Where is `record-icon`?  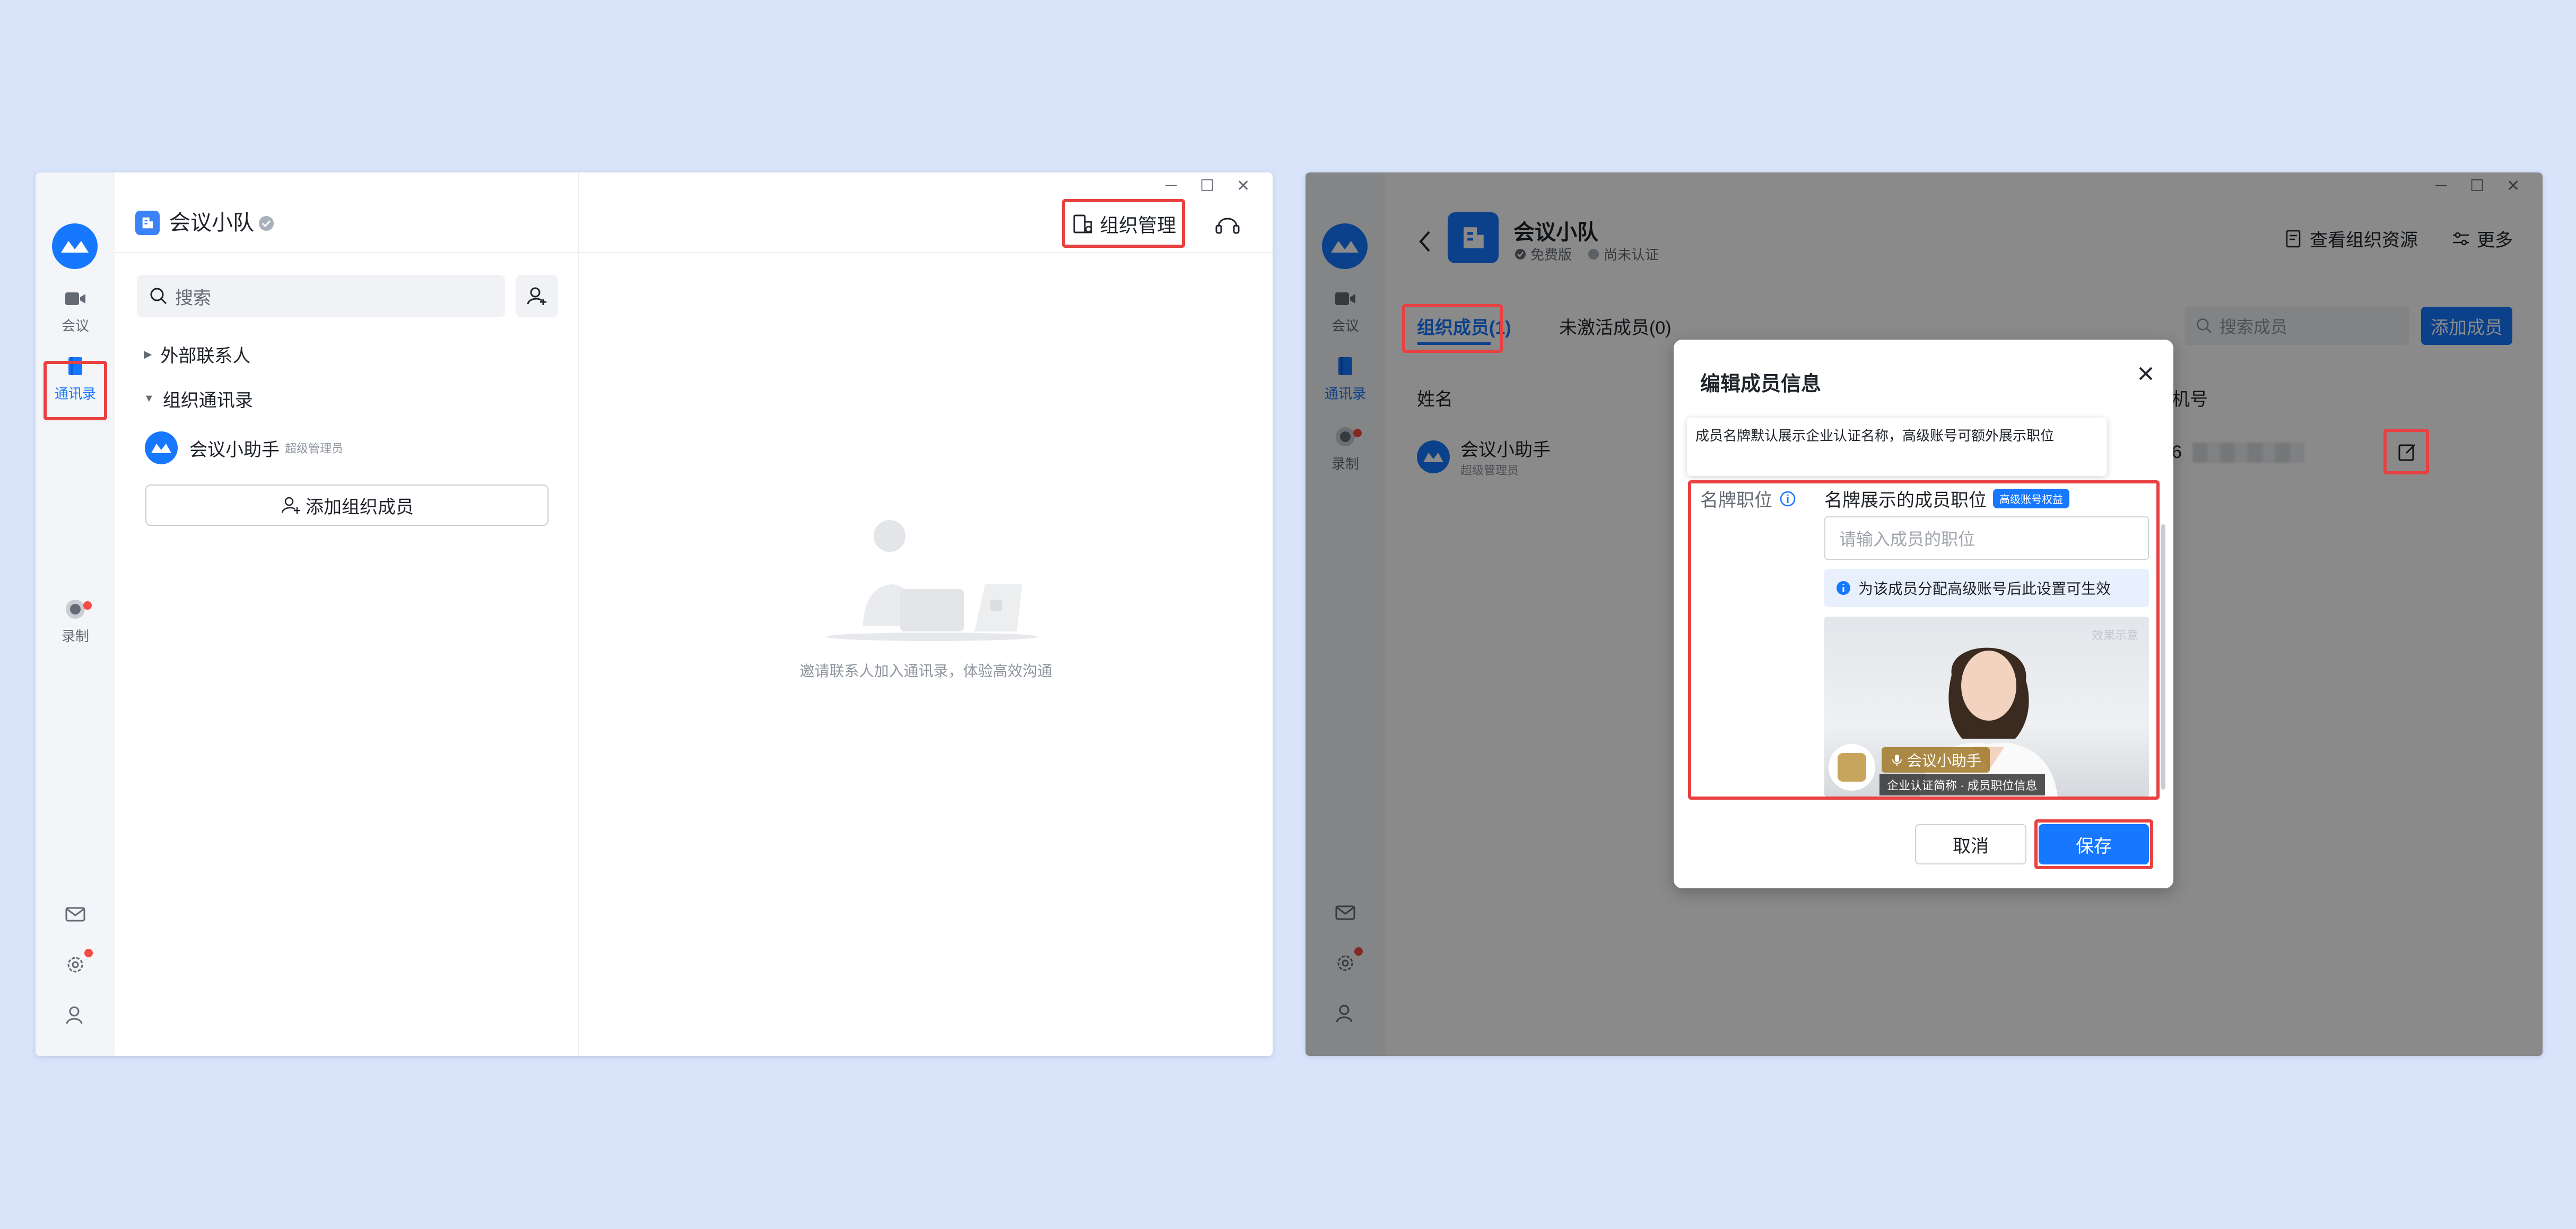
record-icon is located at coordinates (75, 609).